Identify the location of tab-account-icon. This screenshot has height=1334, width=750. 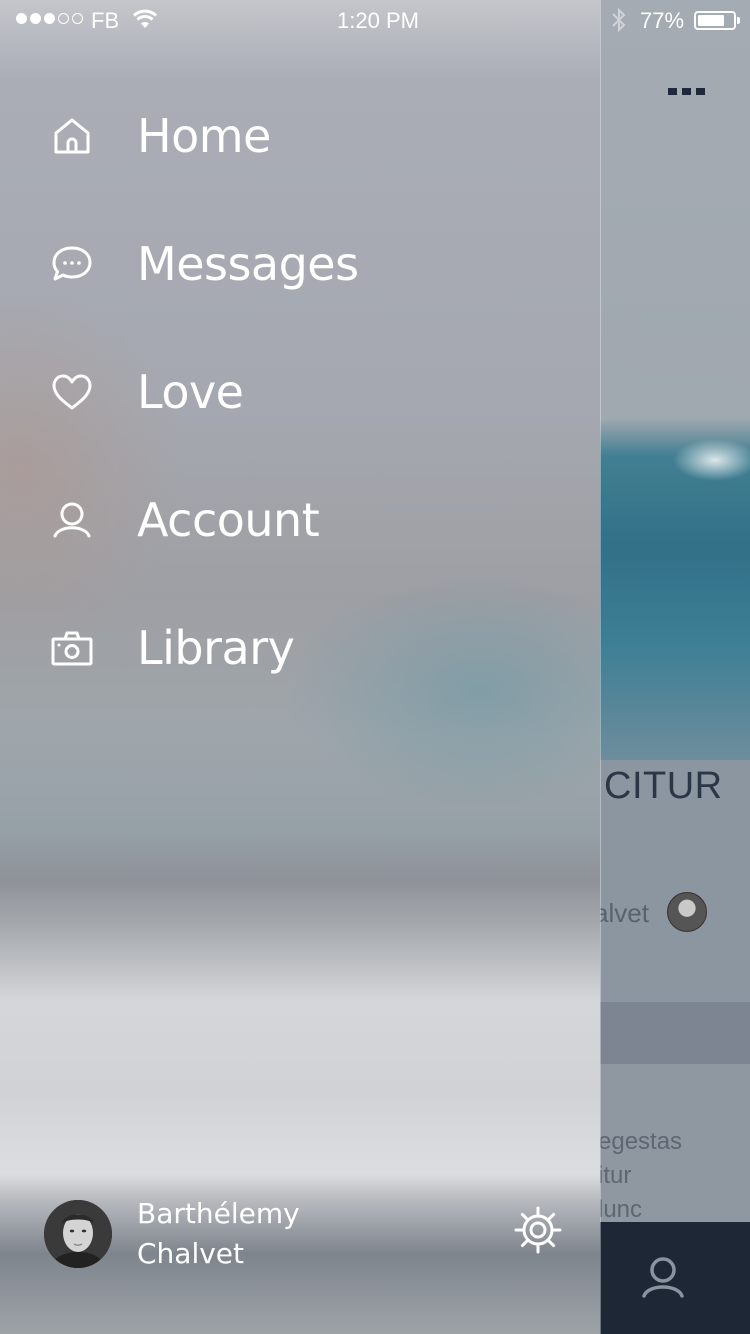
(663, 1279).